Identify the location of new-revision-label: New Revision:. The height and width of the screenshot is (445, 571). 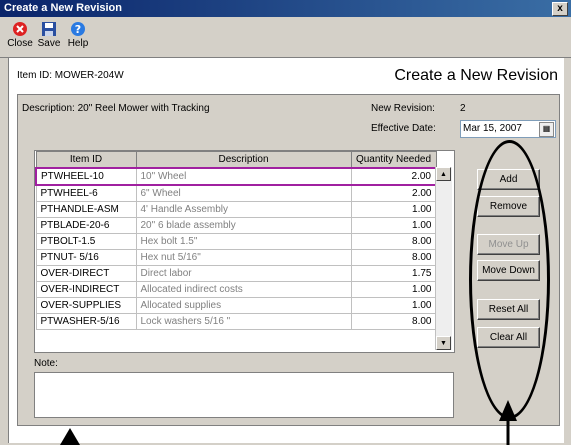
(403, 108).